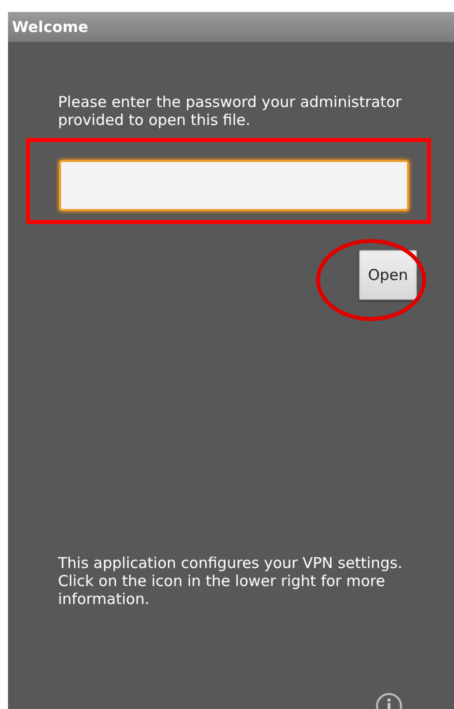 The image size is (454, 709). Describe the element at coordinates (230, 111) in the screenshot. I see `password-prompt: Please enter the password your administrator provided to open this file.` at that location.